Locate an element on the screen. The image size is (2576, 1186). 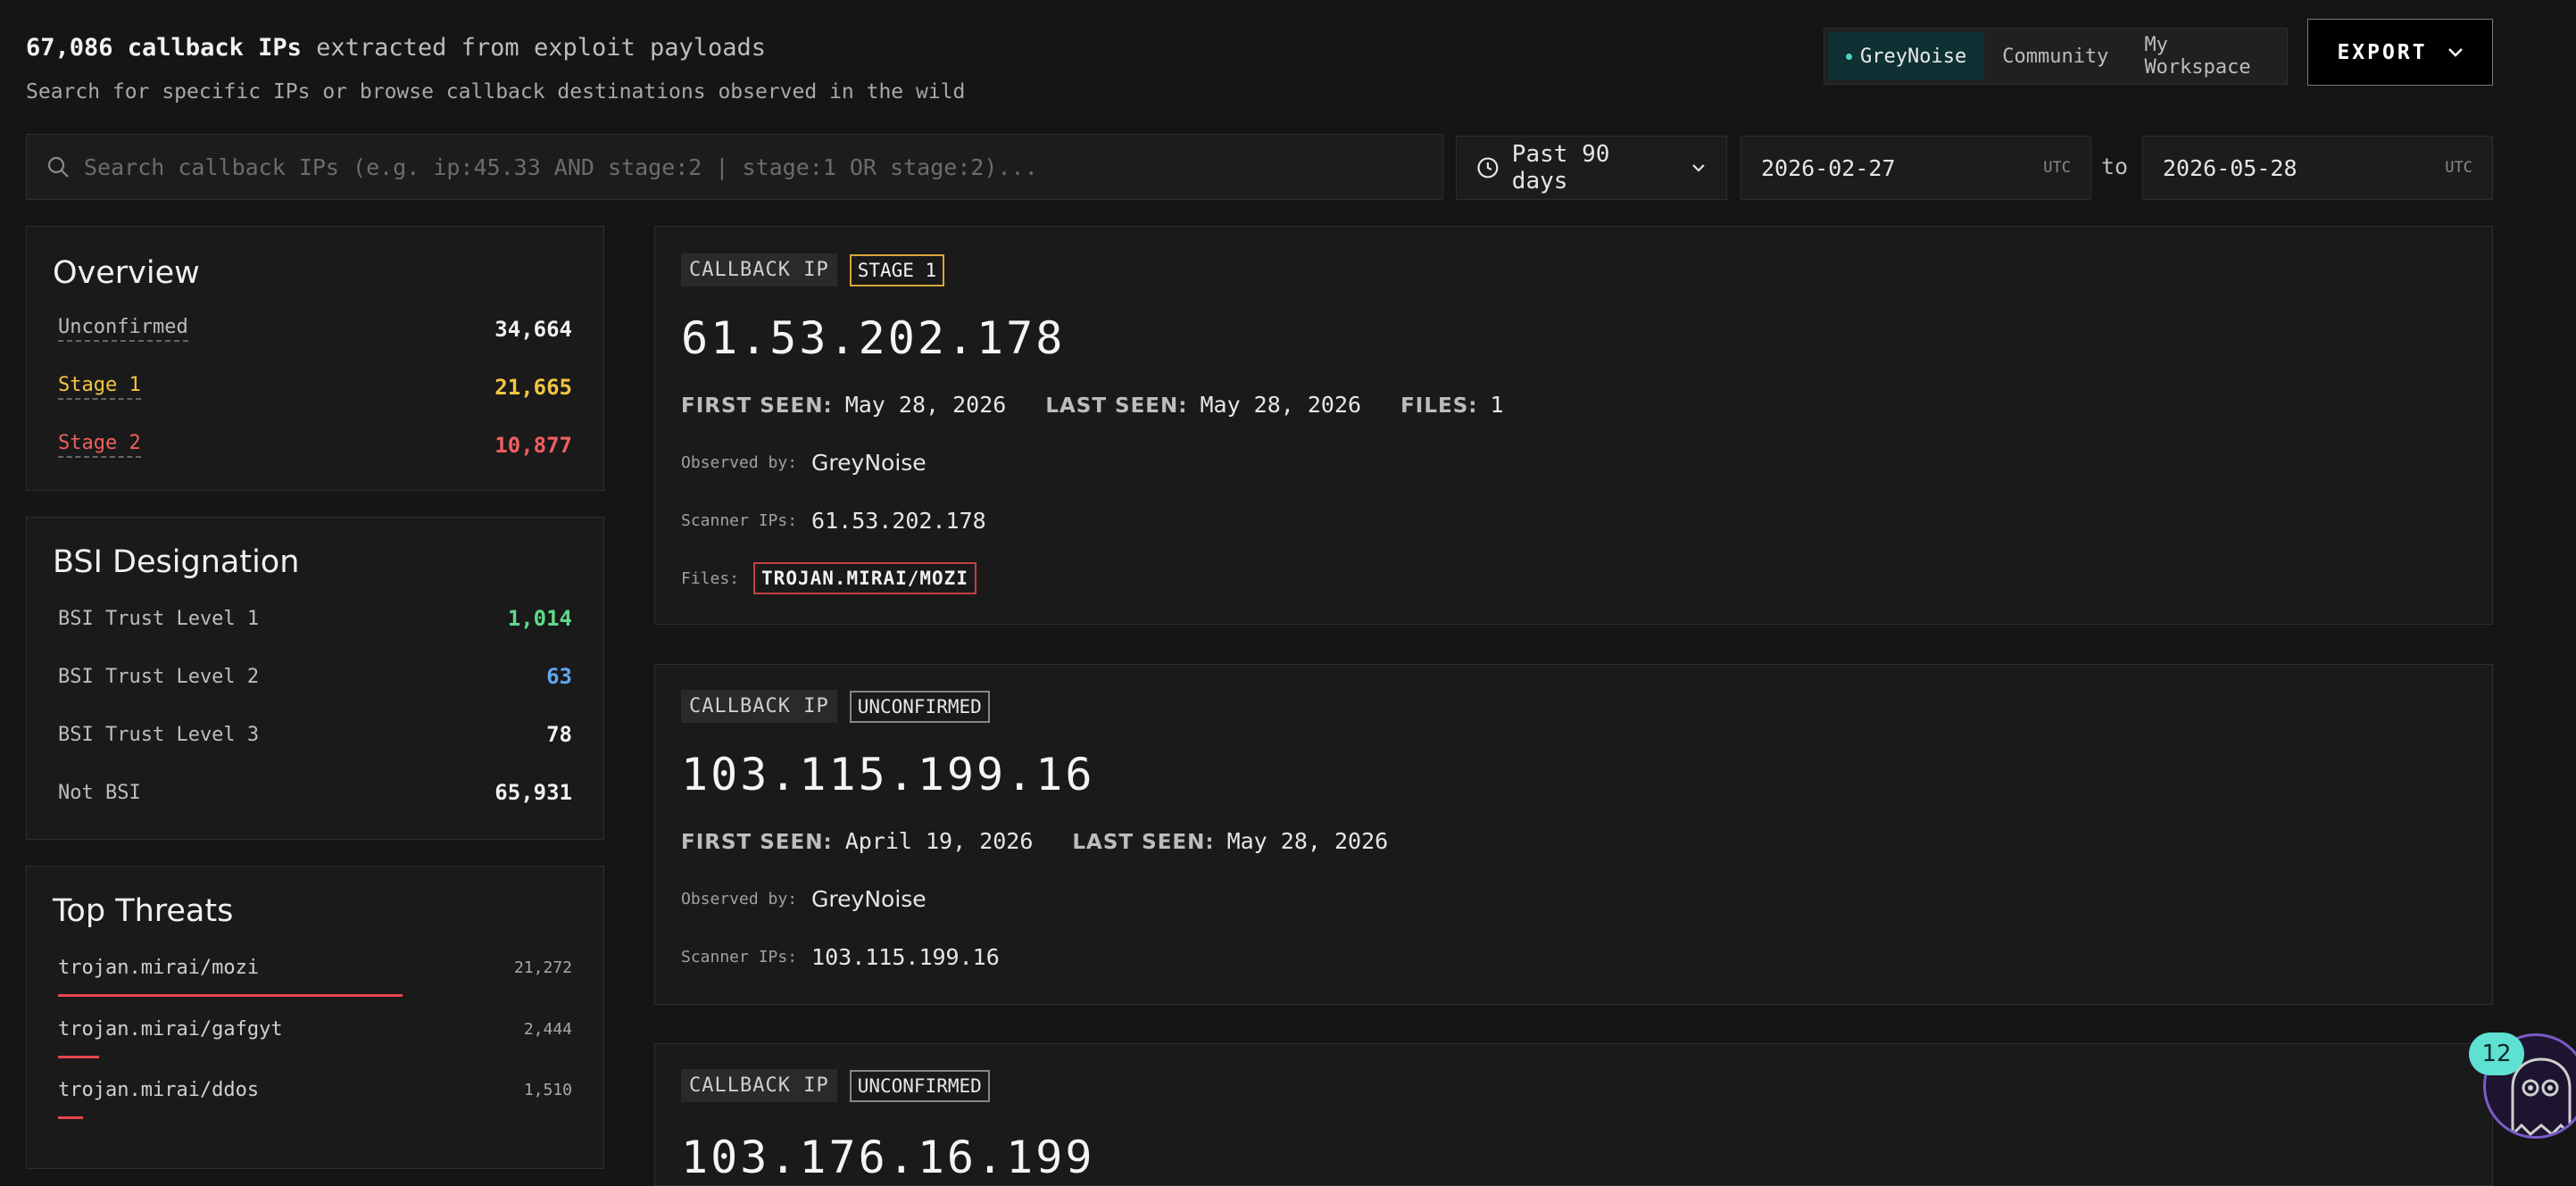
bsi-level-1-label: BSI Trust Level 1 is located at coordinates (159, 618).